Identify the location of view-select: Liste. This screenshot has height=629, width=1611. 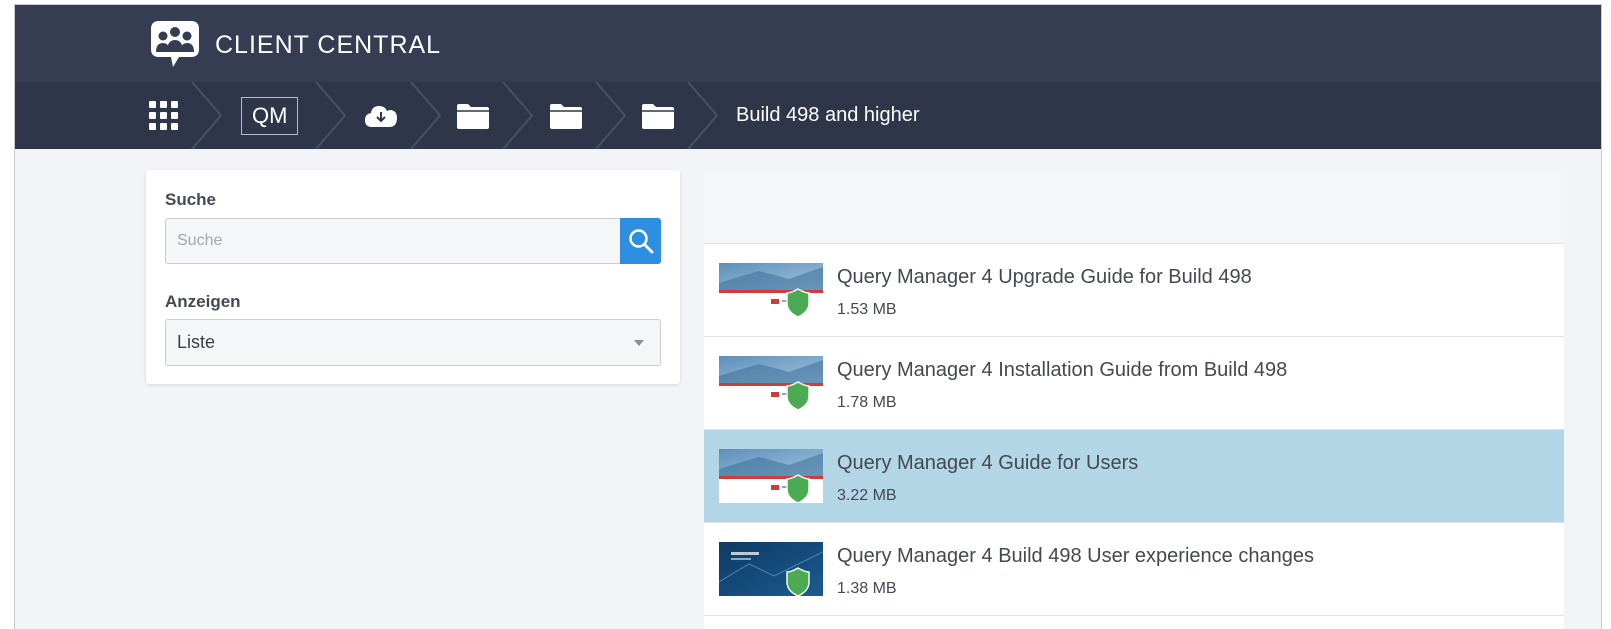
(413, 342).